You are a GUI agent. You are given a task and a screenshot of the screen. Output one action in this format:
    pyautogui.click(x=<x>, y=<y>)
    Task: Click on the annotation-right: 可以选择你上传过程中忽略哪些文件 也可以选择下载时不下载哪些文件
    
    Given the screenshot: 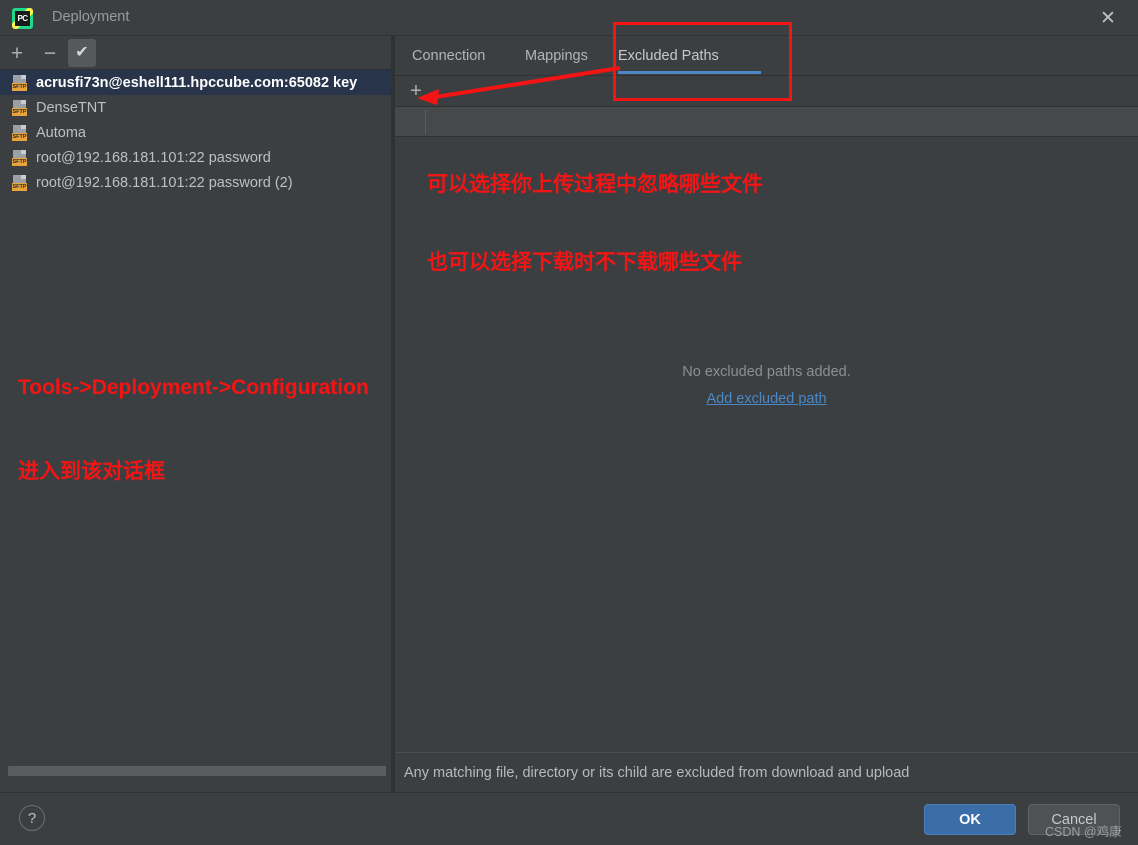 What is the action you would take?
    pyautogui.click(x=595, y=224)
    